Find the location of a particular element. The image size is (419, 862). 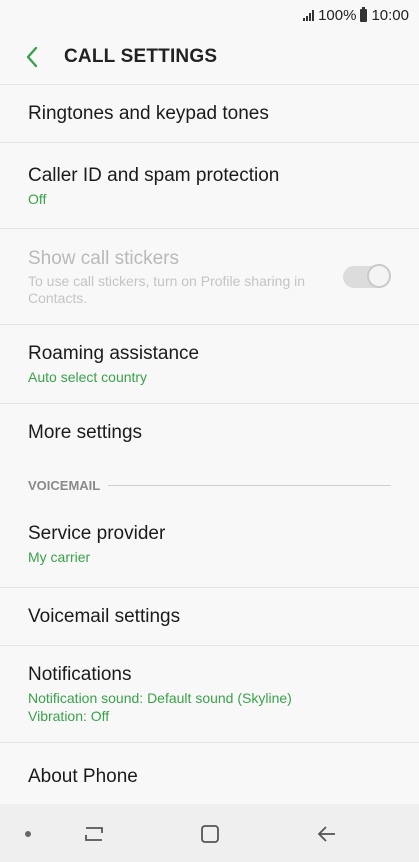

item-value: Off is located at coordinates (37, 198).